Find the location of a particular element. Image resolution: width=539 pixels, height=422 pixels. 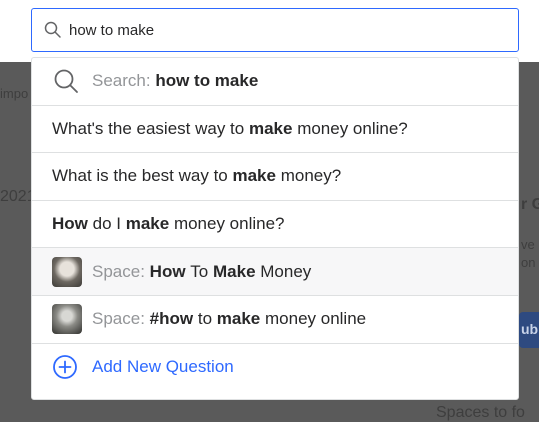

add-new-question-label: Add New Question is located at coordinates (163, 367).